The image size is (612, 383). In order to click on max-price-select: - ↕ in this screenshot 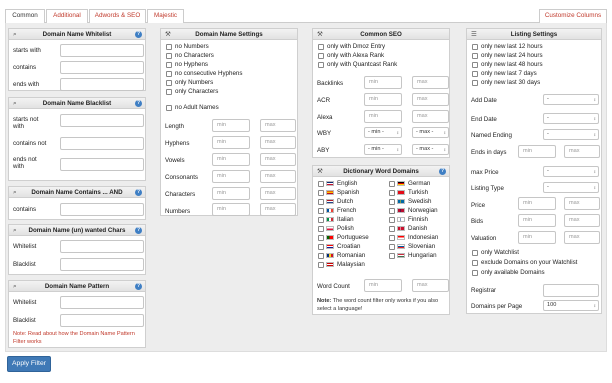, I will do `click(571, 171)`.